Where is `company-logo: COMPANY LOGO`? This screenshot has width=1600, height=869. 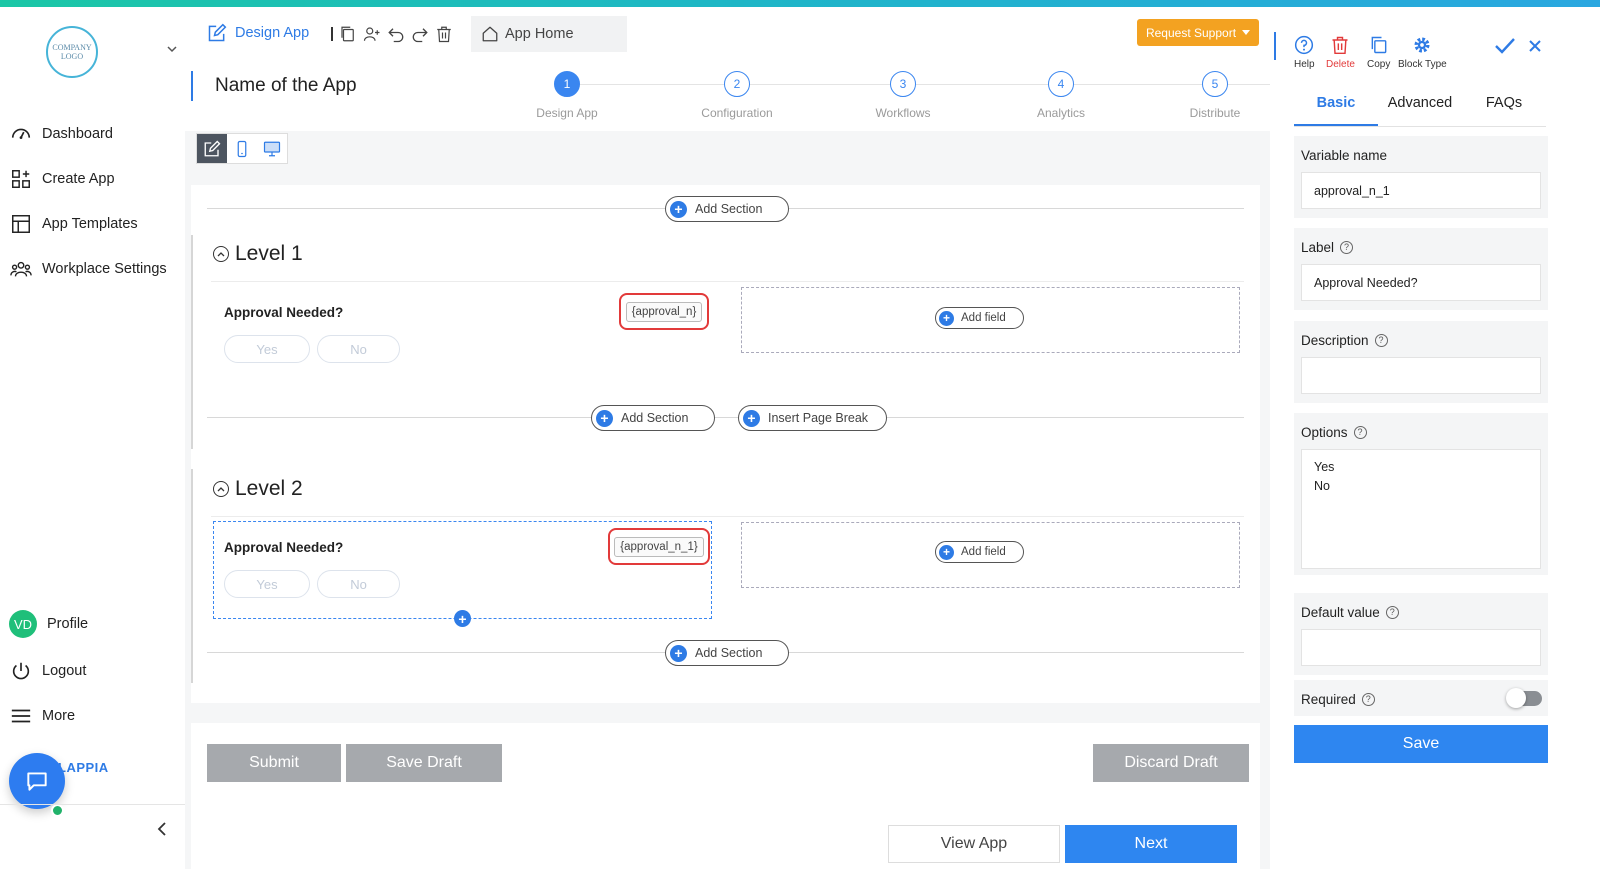
company-logo: COMPANY LOGO is located at coordinates (72, 52).